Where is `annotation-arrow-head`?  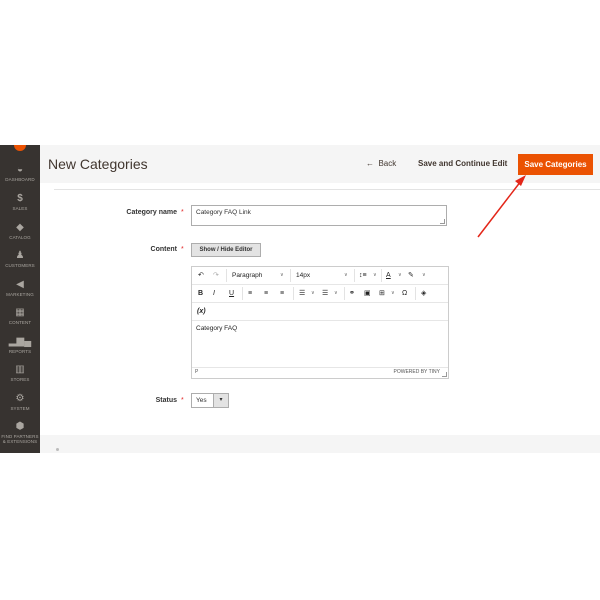 annotation-arrow-head is located at coordinates (520, 180).